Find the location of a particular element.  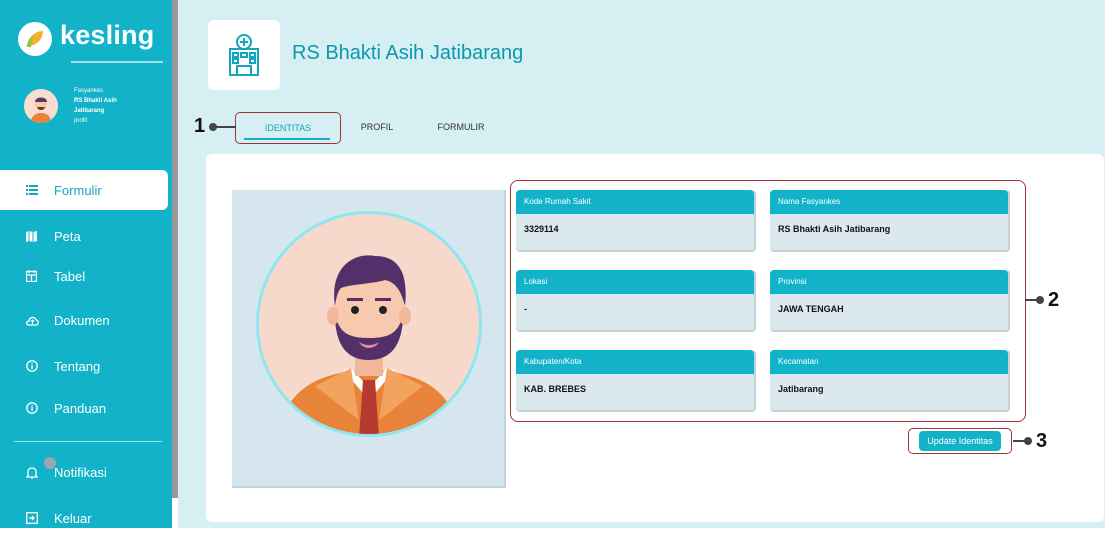

tab-label: IDENTITAS is located at coordinates (288, 128).